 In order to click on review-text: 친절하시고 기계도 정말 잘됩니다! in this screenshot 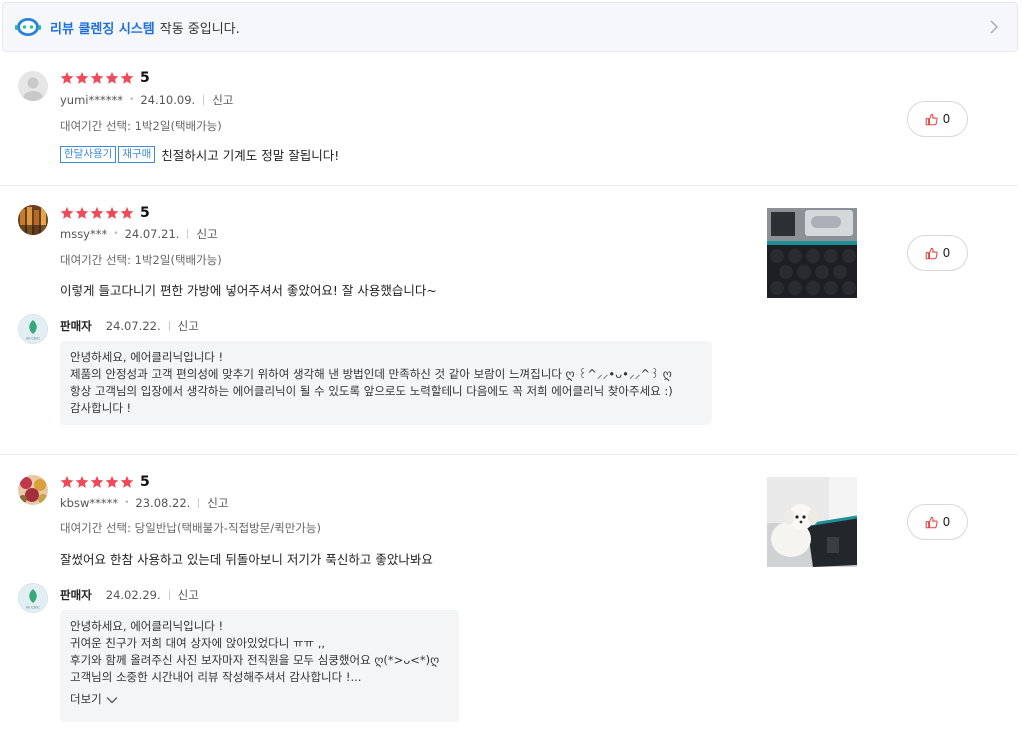, I will do `click(250, 155)`.